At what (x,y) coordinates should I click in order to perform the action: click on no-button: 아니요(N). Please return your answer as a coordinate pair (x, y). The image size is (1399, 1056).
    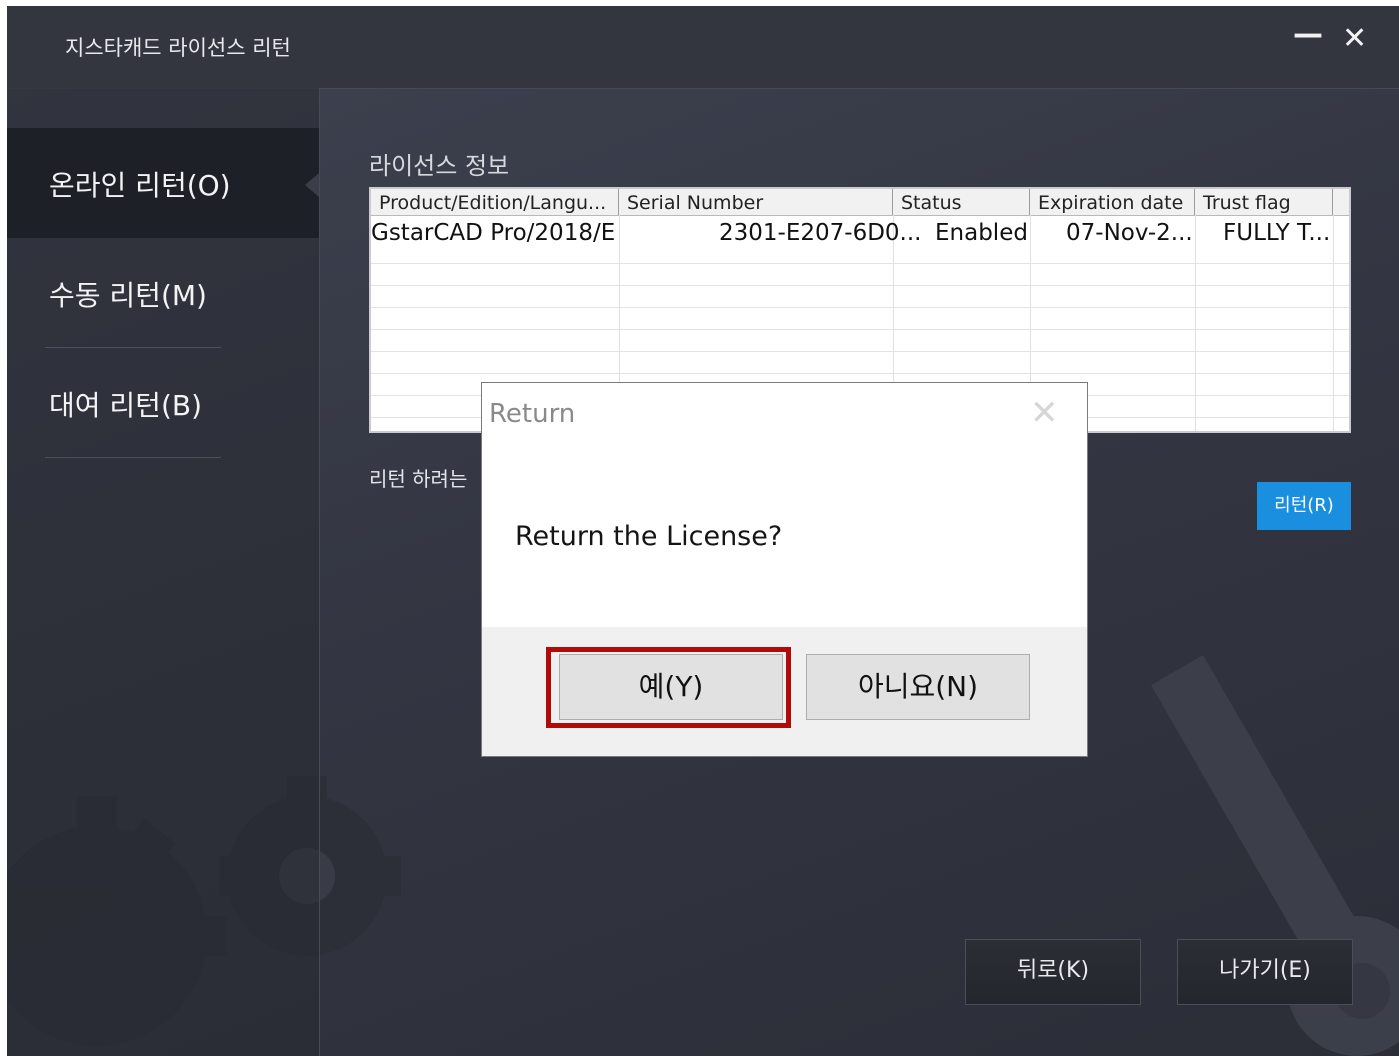
    Looking at the image, I should click on (918, 687).